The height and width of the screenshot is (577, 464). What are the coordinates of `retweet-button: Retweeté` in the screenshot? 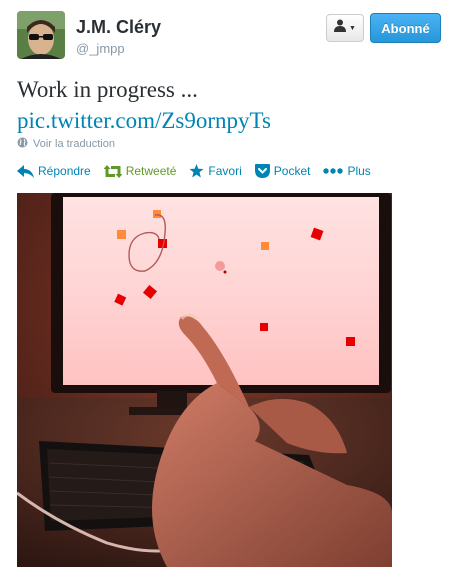 It's located at (140, 171).